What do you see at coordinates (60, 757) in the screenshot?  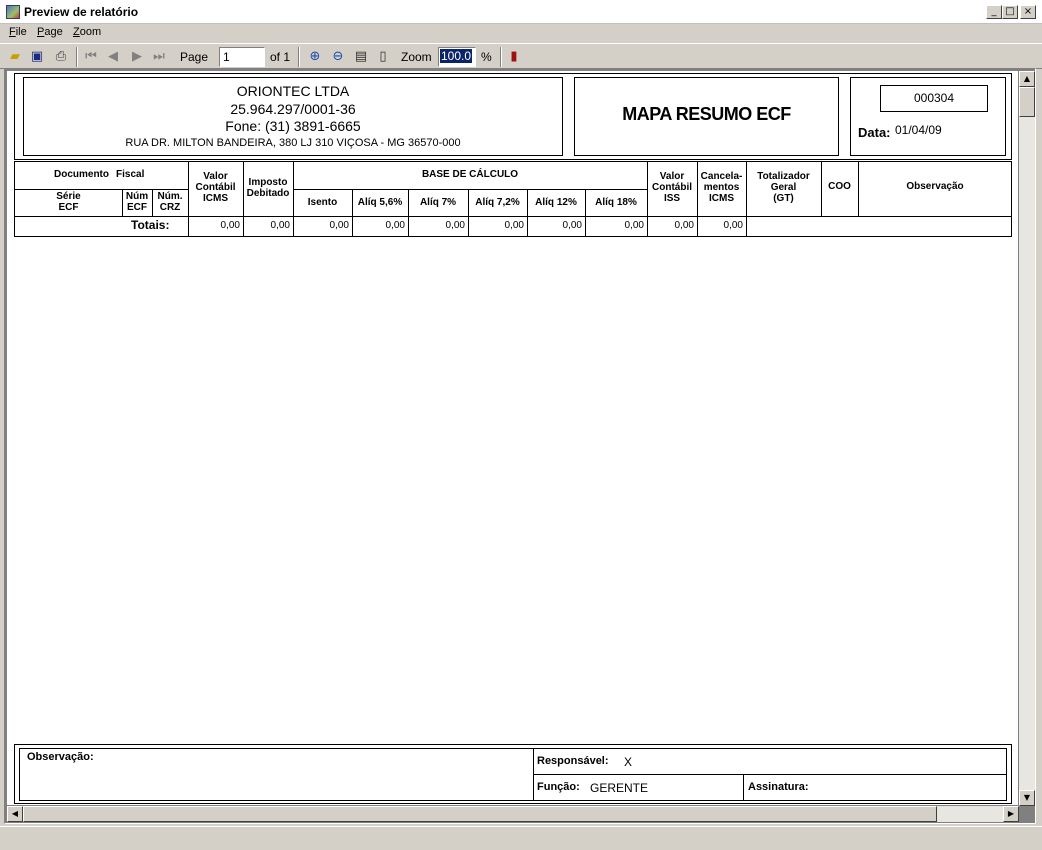 I see `footer-observacao-label: Observação:` at bounding box center [60, 757].